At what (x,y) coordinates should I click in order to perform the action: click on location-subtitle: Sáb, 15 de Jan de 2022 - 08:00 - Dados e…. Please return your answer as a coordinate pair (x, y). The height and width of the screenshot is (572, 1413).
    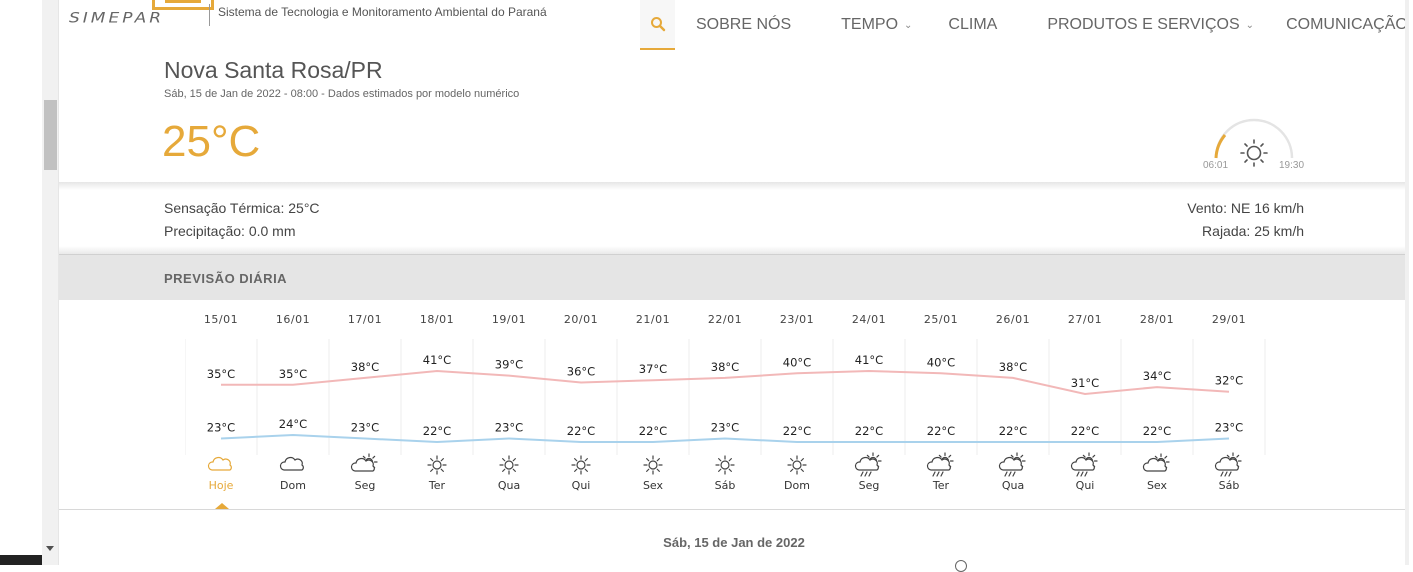
    Looking at the image, I should click on (342, 94).